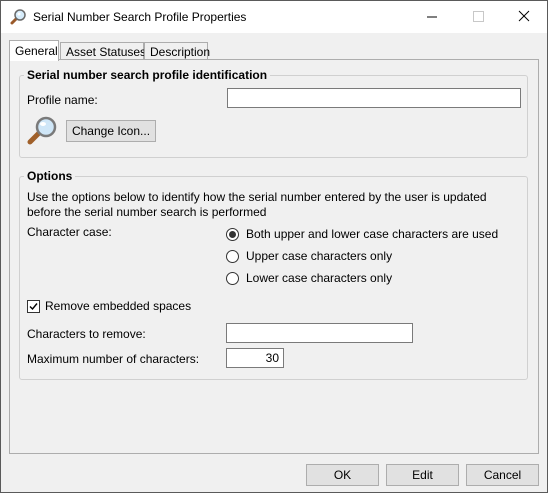  Describe the element at coordinates (177, 51) in the screenshot. I see `tab-description: Description` at that location.